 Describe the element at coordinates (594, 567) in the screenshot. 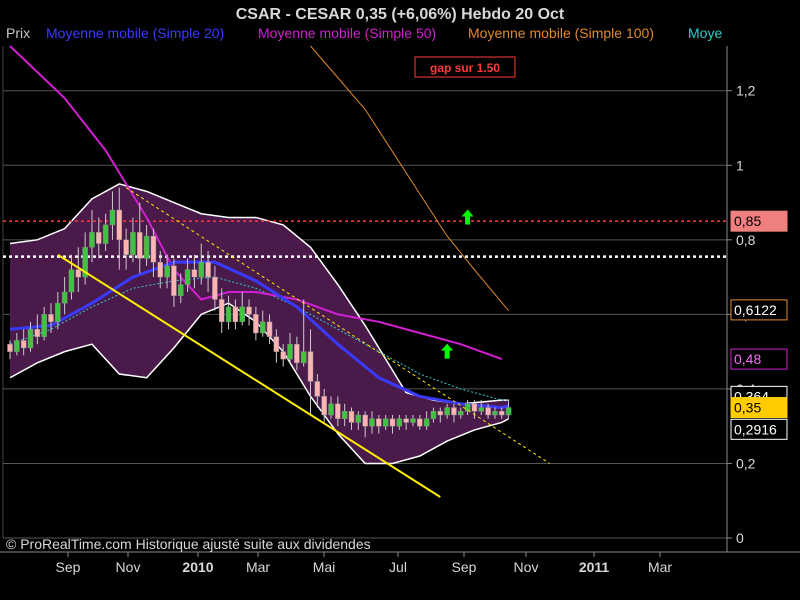

I see `x-tick-label: 2011` at that location.